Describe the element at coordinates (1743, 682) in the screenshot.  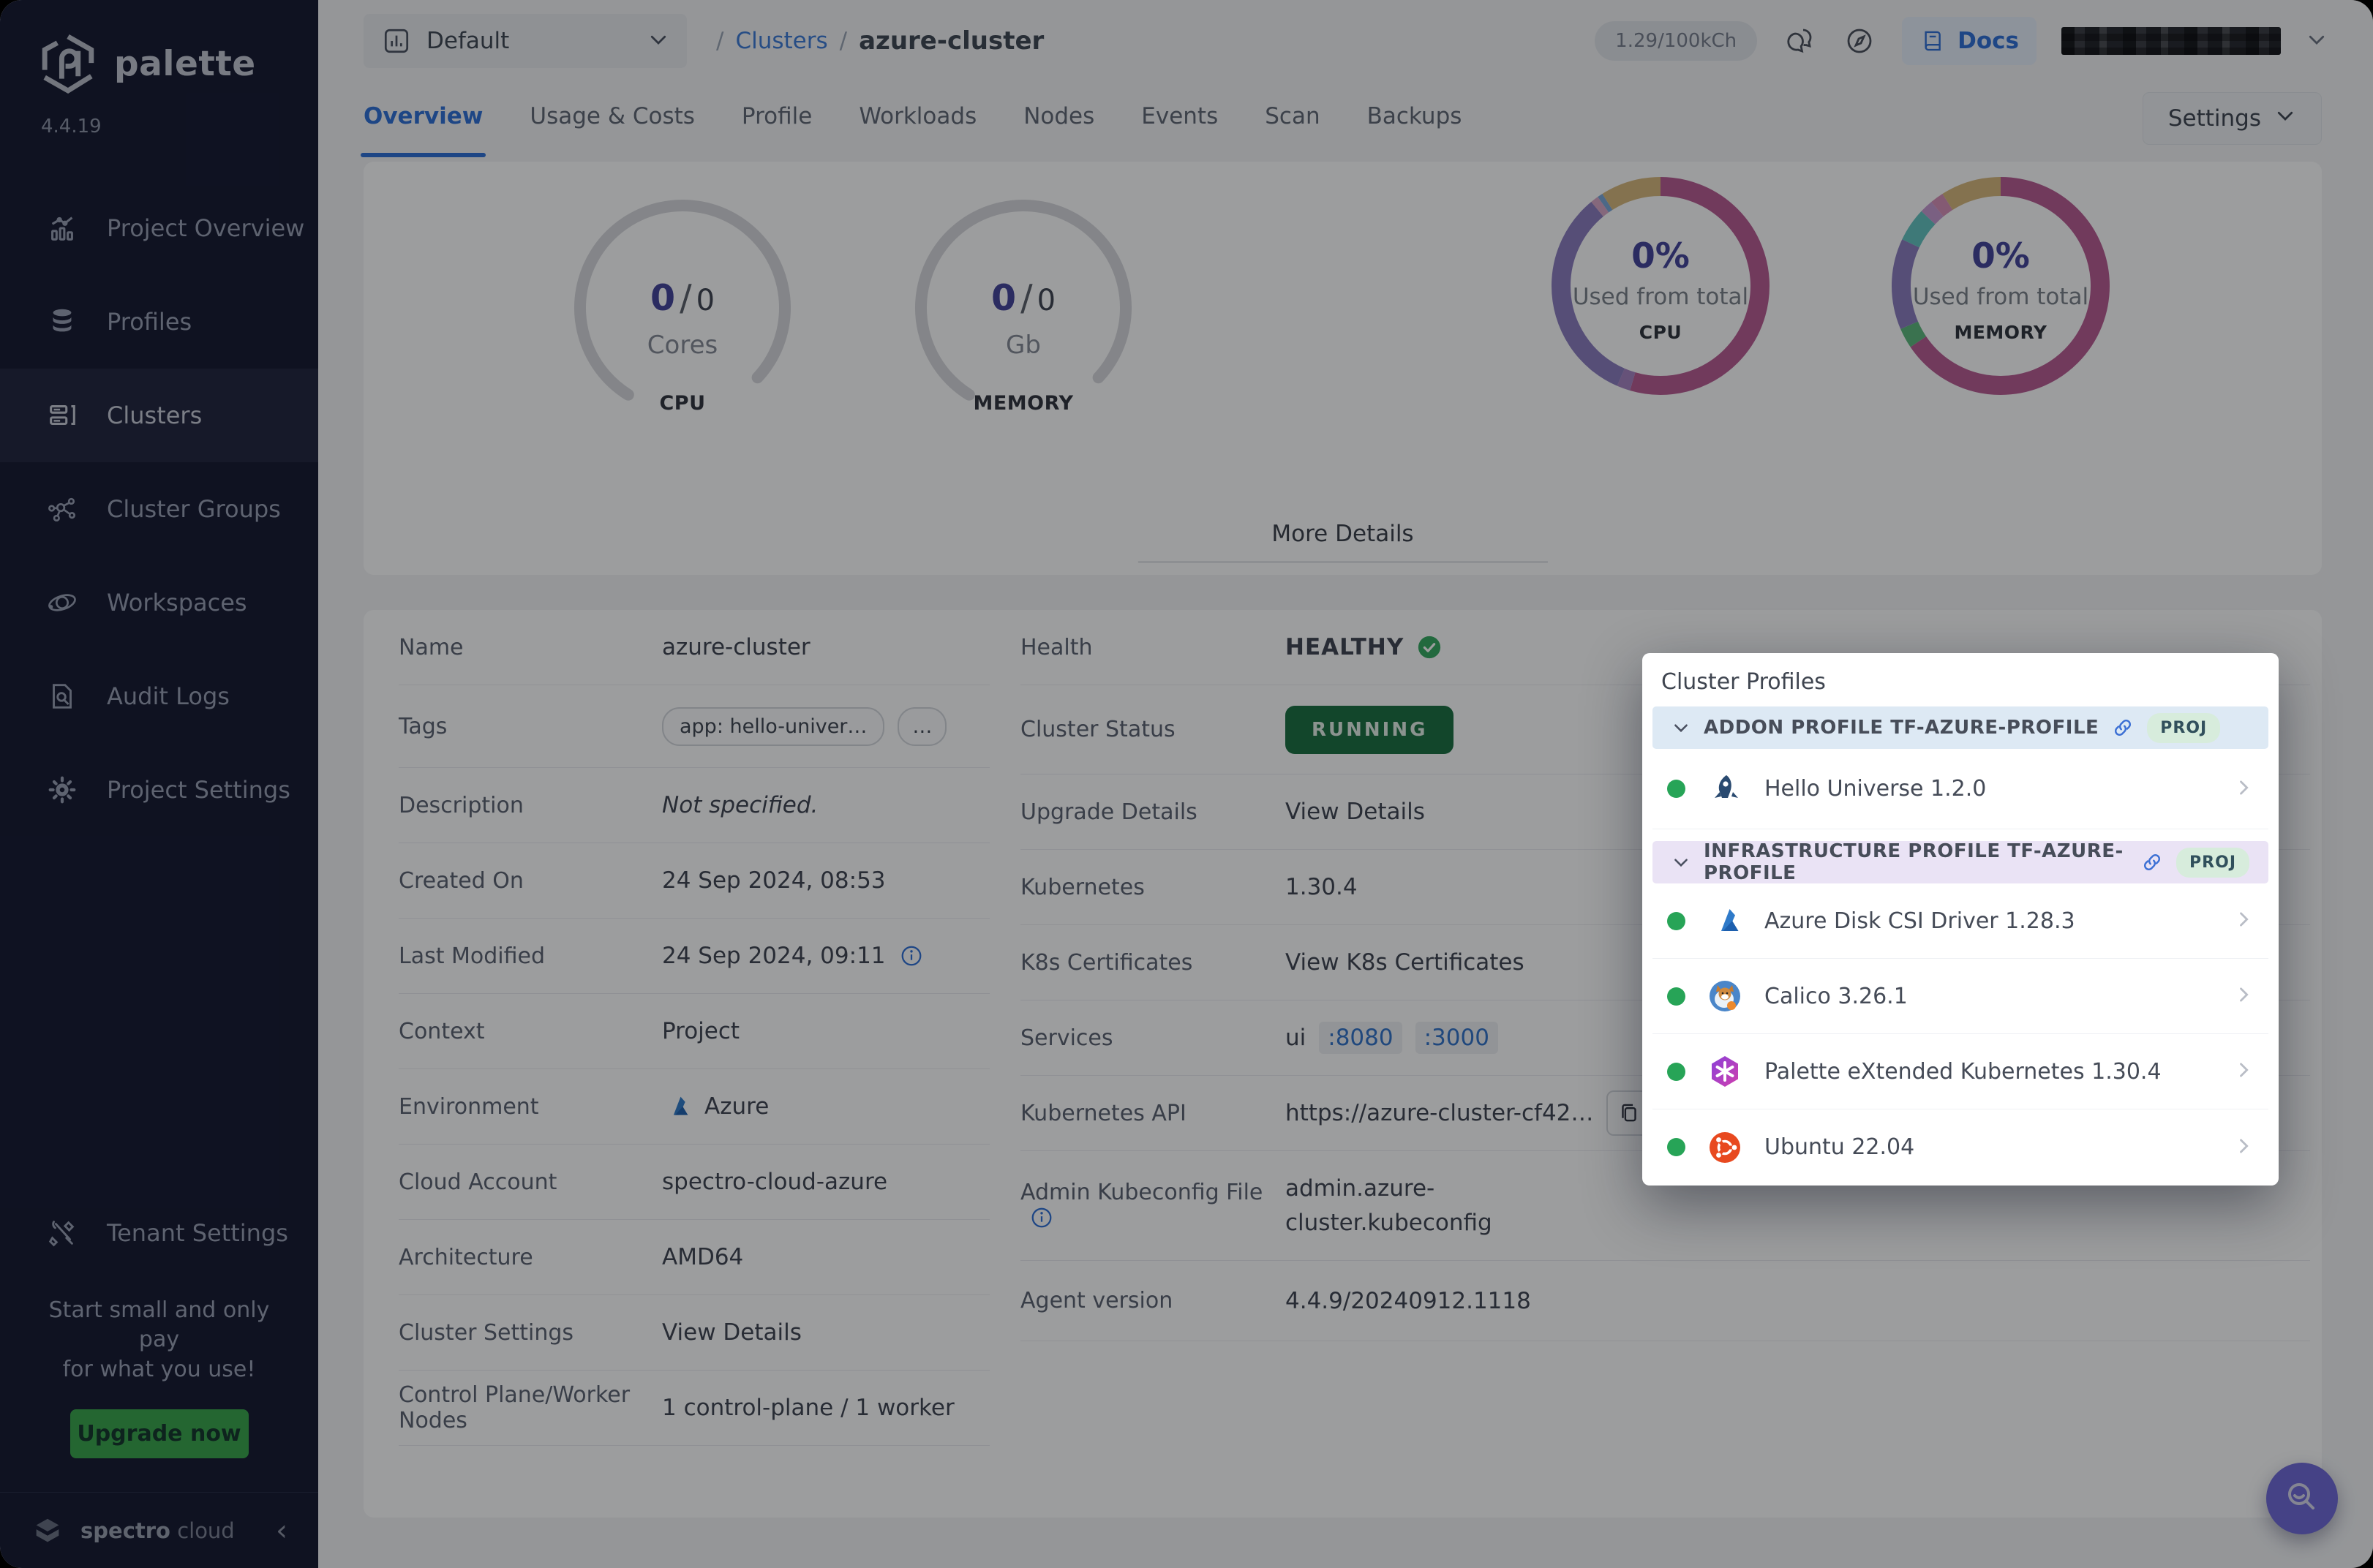
I see `popup-title: Cluster Profiles` at that location.